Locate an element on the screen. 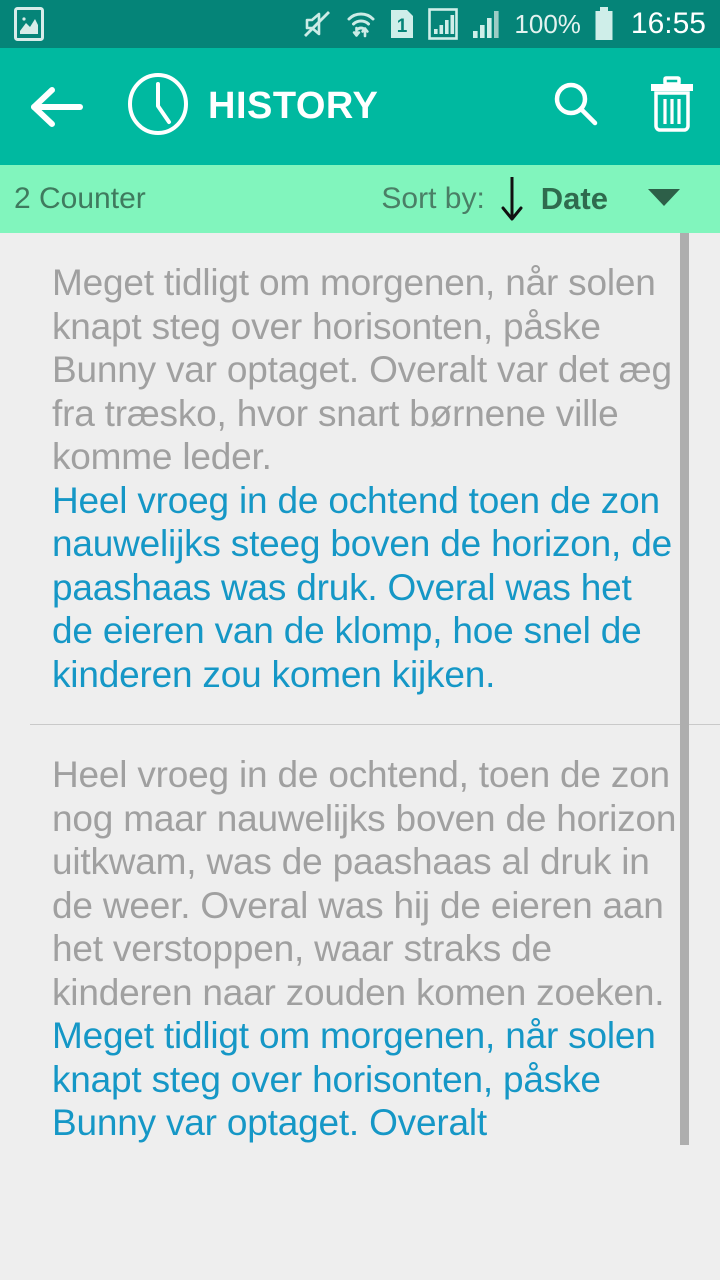 The height and width of the screenshot is (1280, 720). sort-value-label: Date is located at coordinates (574, 198).